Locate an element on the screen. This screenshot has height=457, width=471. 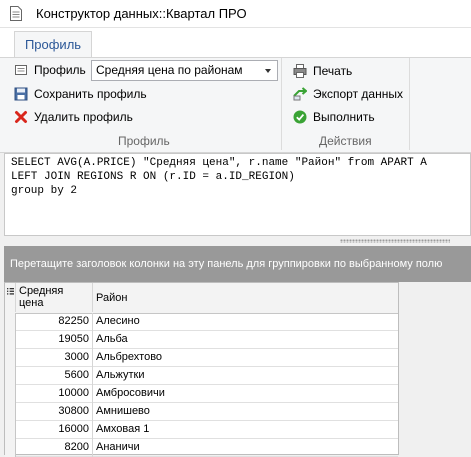
profile-select: Средняя цена по районам is located at coordinates (184, 70).